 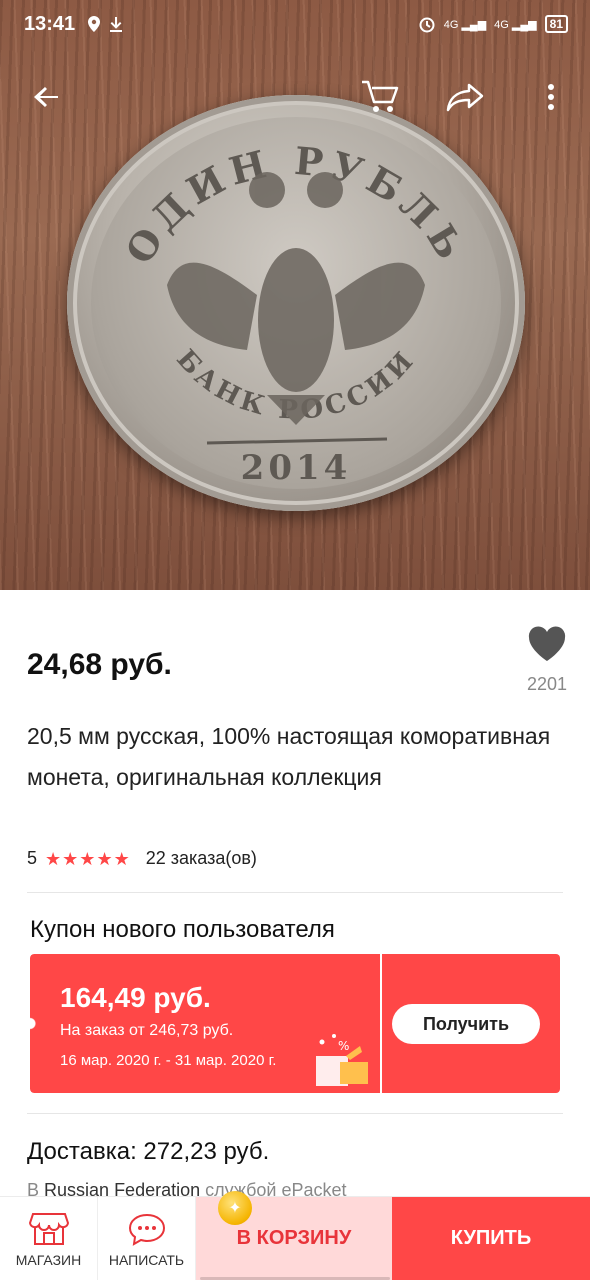 What do you see at coordinates (466, 1024) in the screenshot?
I see `get-coupon-button: Получить` at bounding box center [466, 1024].